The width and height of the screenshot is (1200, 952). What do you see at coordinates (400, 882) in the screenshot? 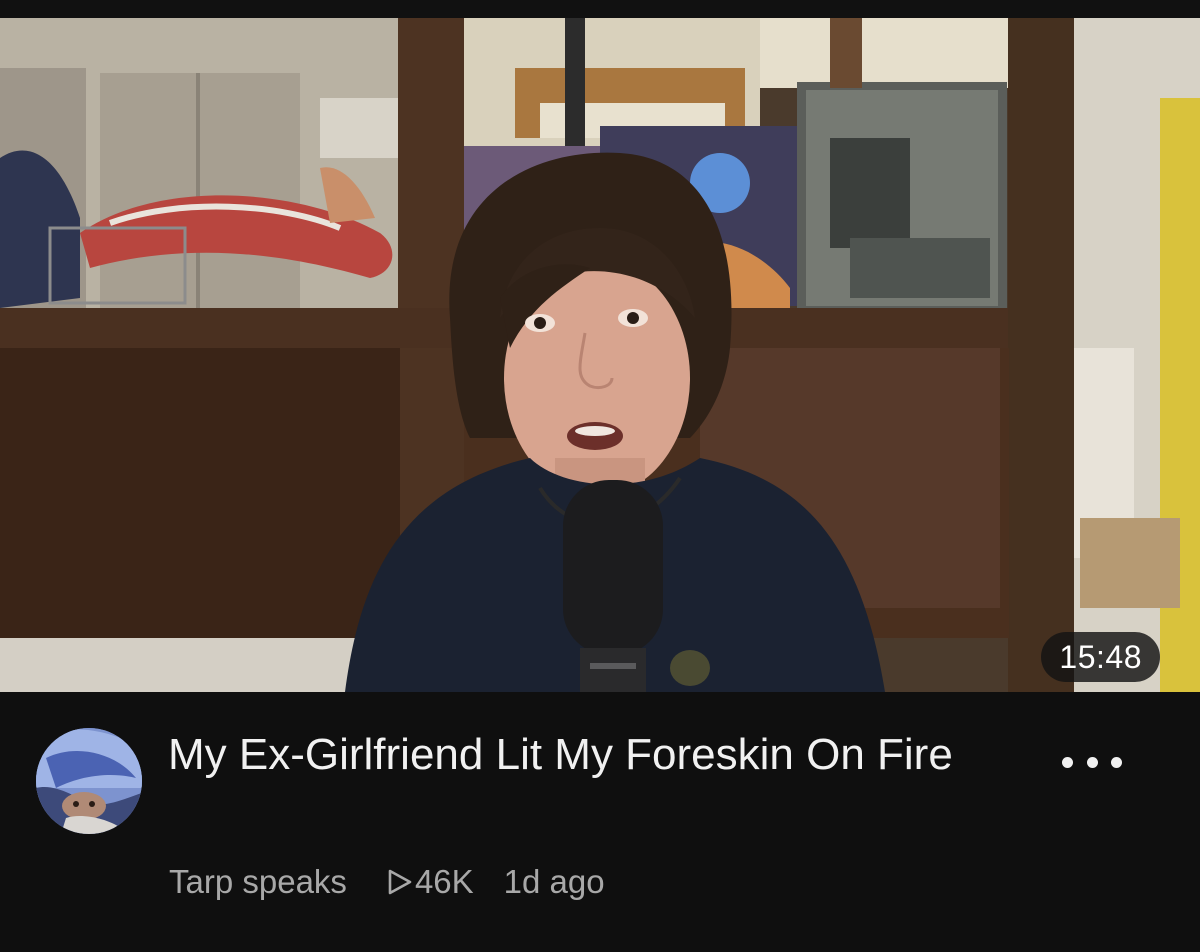
I see `play-outline-icon` at bounding box center [400, 882].